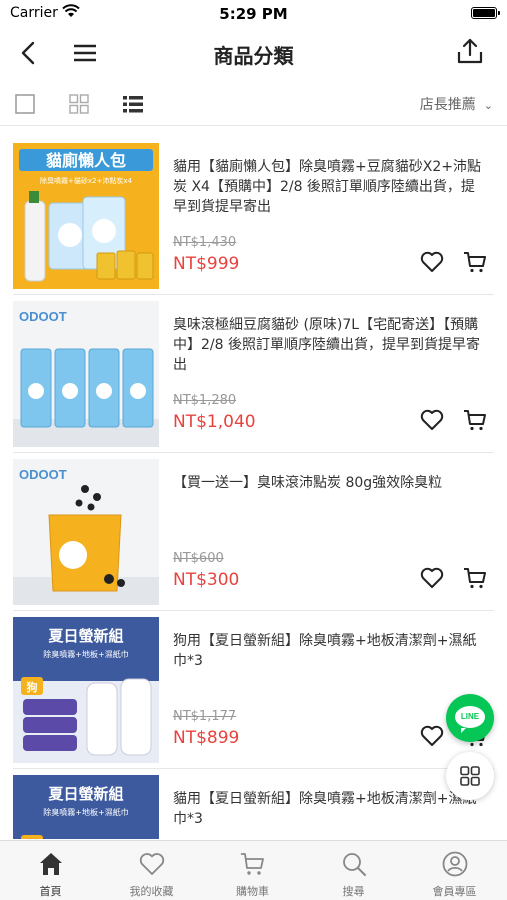  I want to click on tab-member: 會員專區, so click(454, 870).